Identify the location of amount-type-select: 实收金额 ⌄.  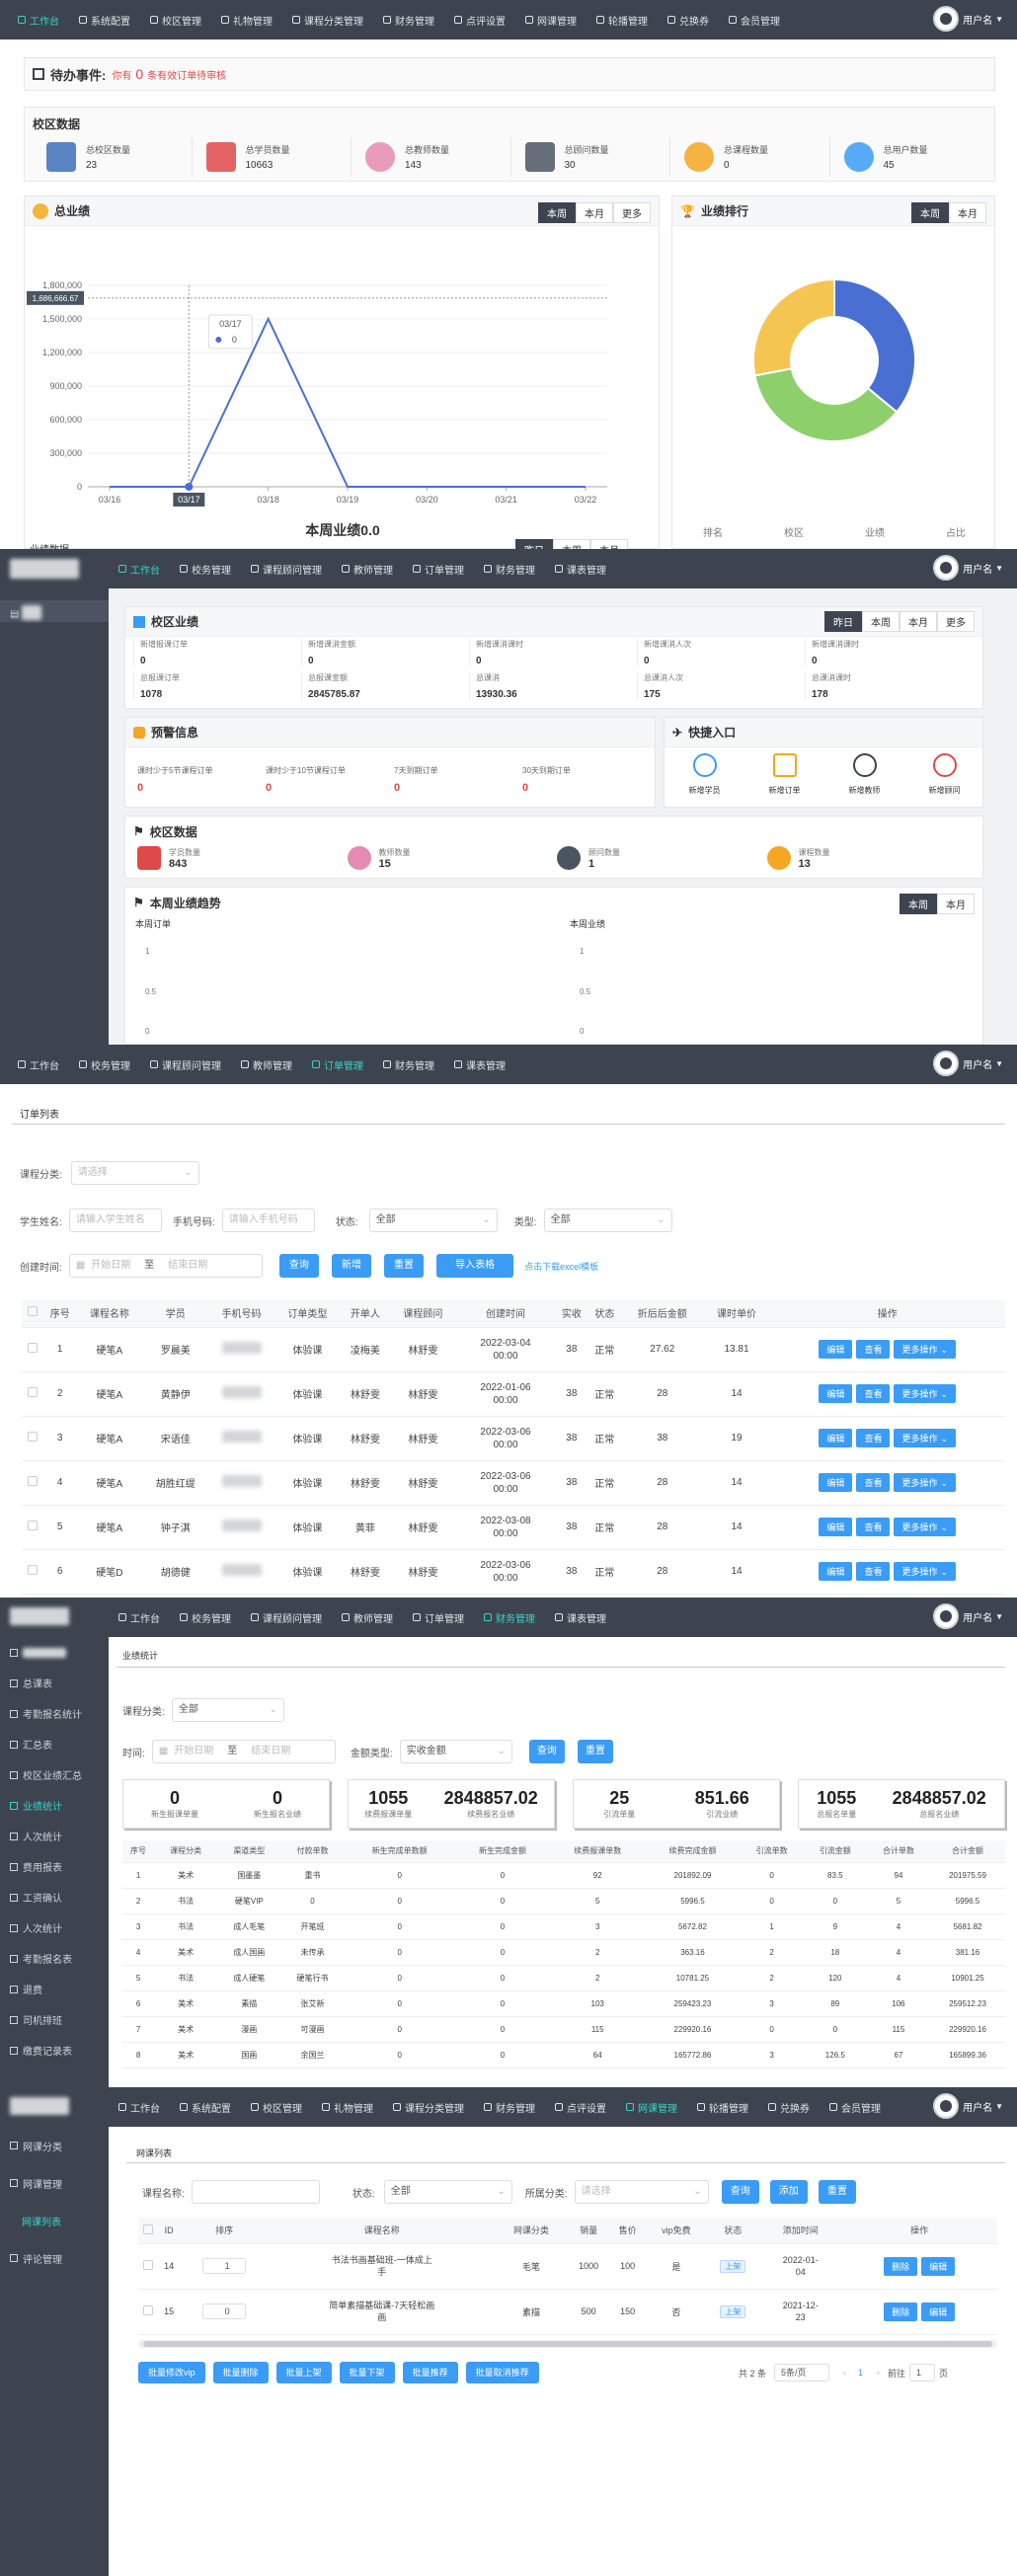
(455, 1751).